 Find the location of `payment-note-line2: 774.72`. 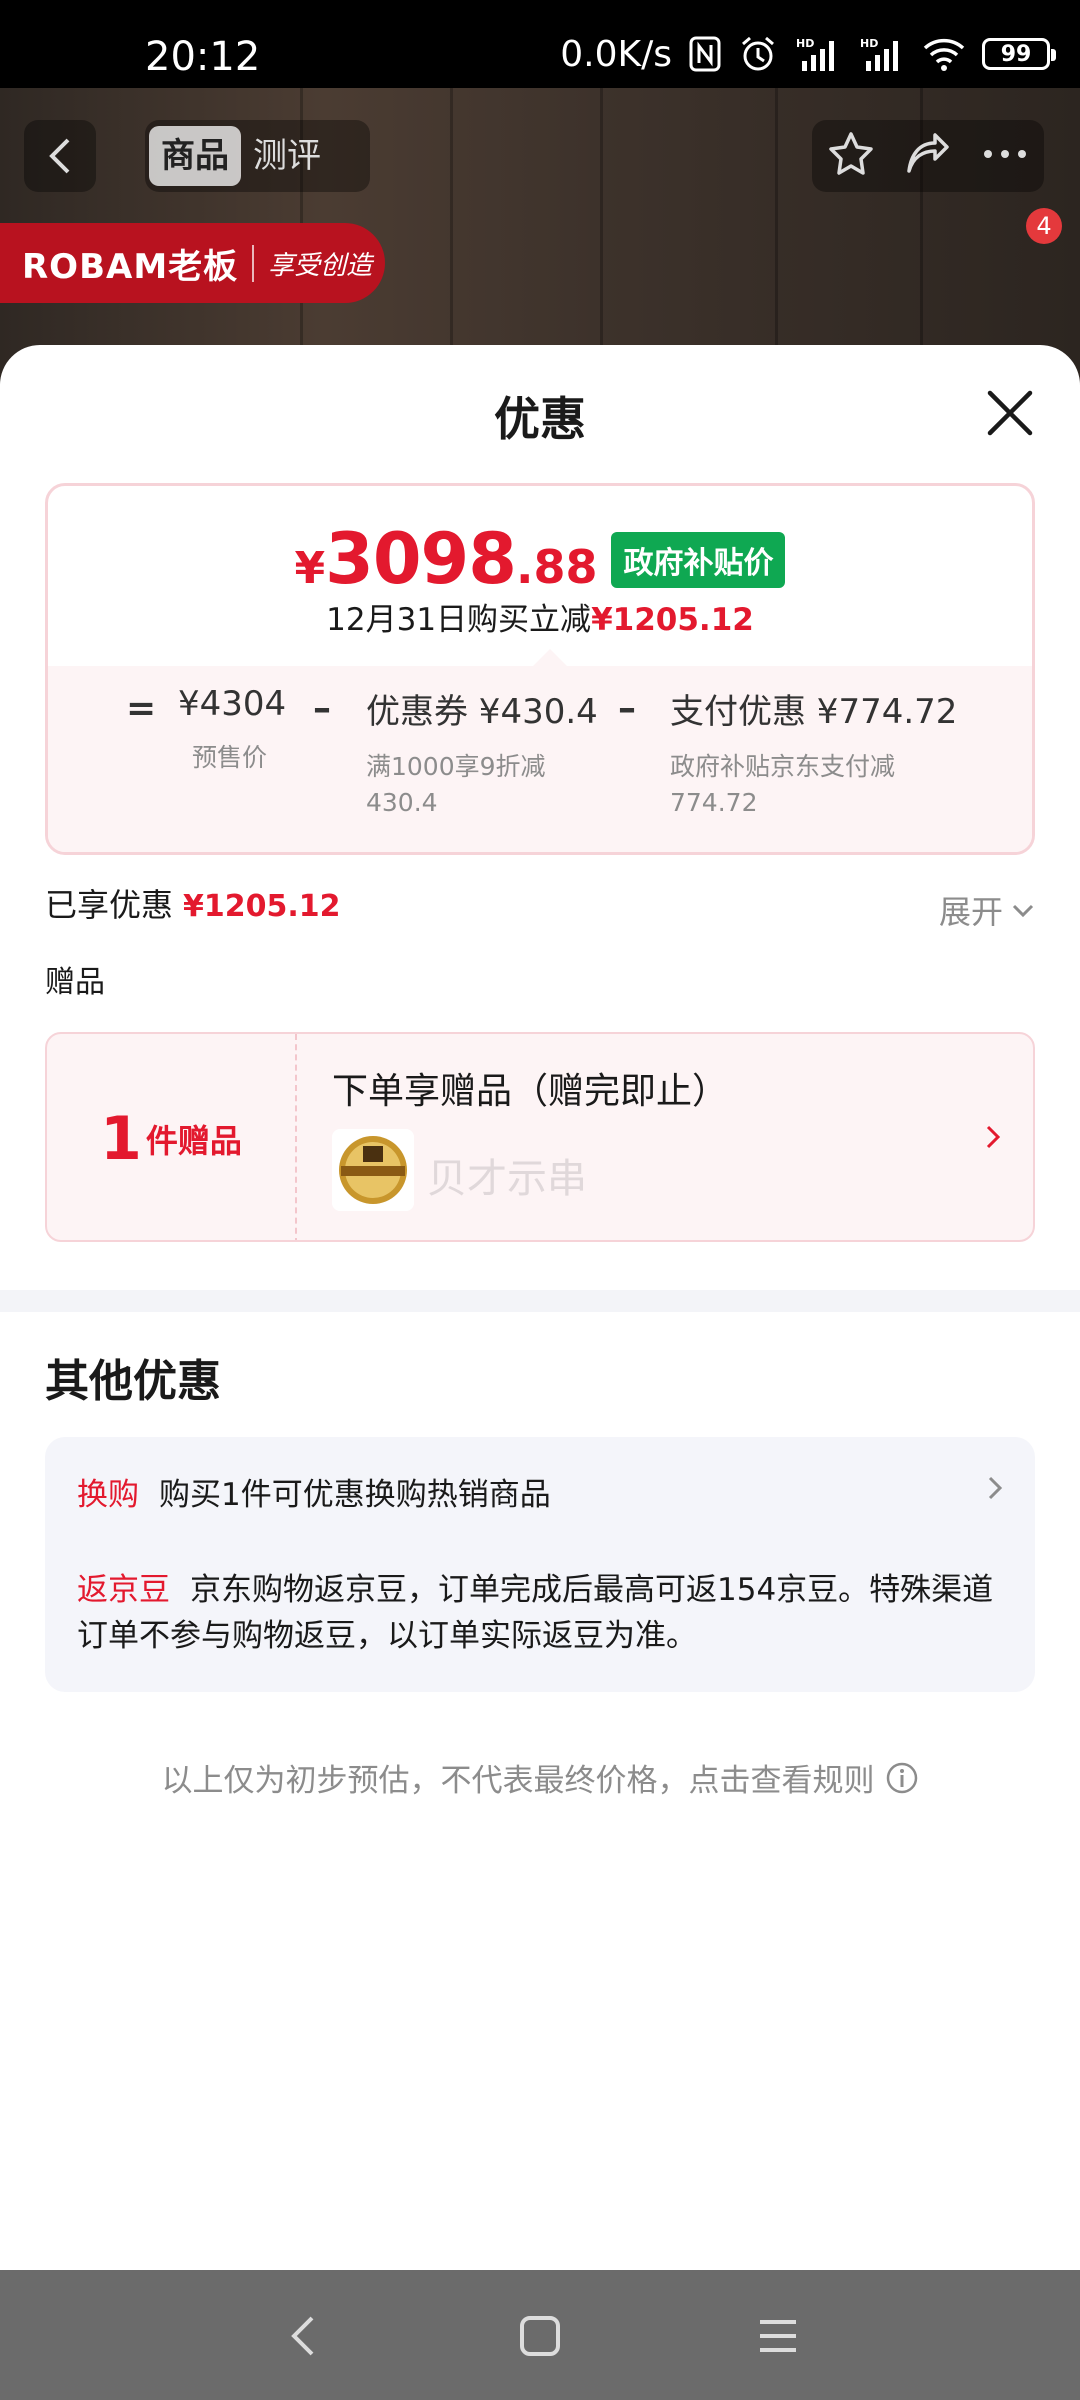

payment-note-line2: 774.72 is located at coordinates (714, 802).